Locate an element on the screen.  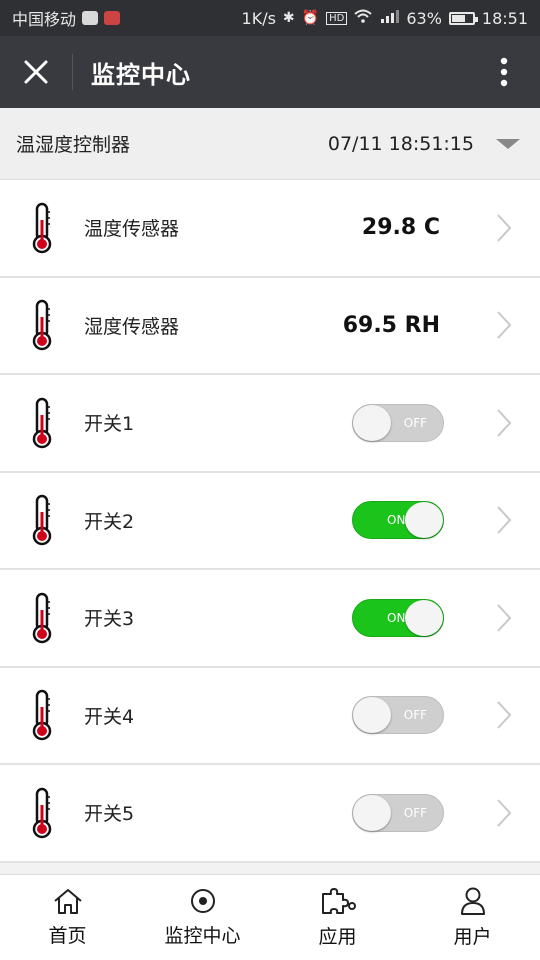
battery-icon is located at coordinates (463, 18).